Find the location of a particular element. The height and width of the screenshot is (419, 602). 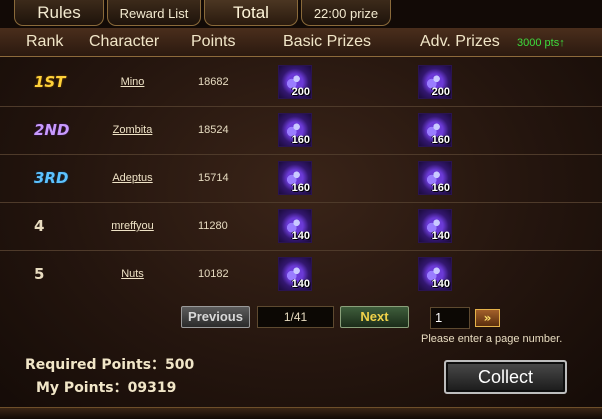

character-link: Zombita is located at coordinates (132, 130).